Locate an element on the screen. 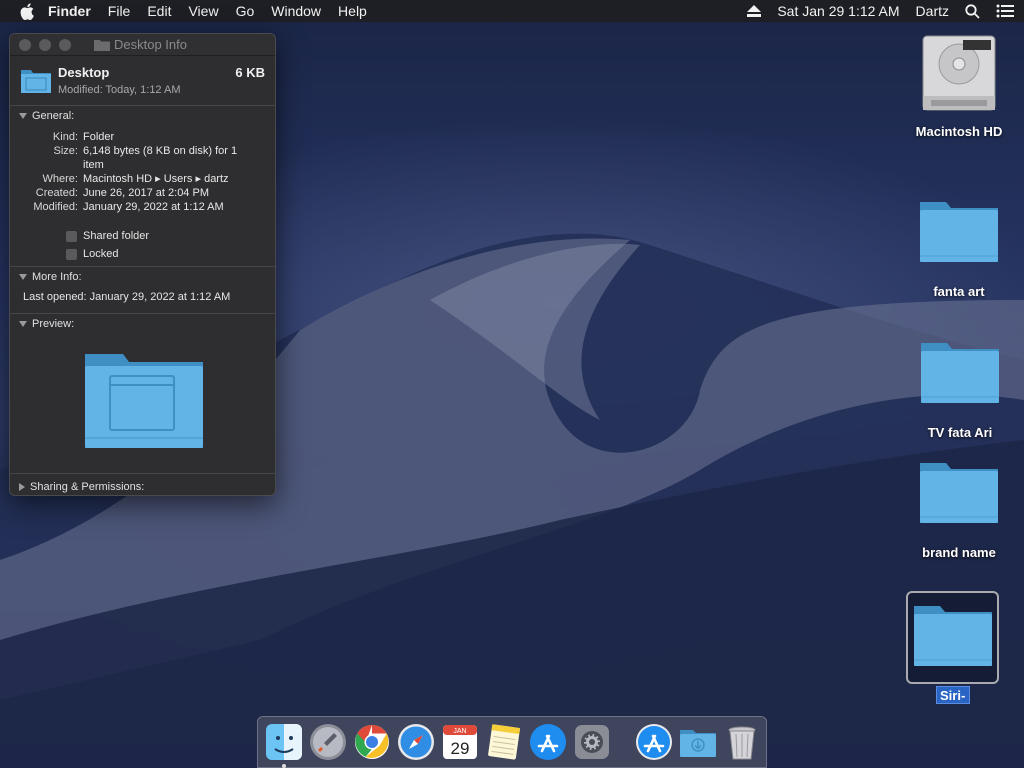 The image size is (1024, 768). minimize-button is located at coordinates (45, 44).